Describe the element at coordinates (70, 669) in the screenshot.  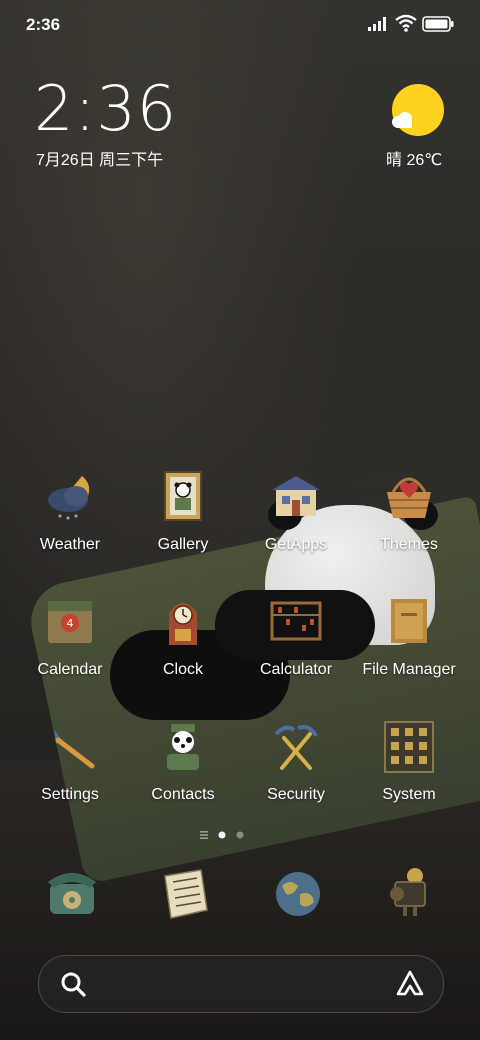
I see `app-label: Calendar` at that location.